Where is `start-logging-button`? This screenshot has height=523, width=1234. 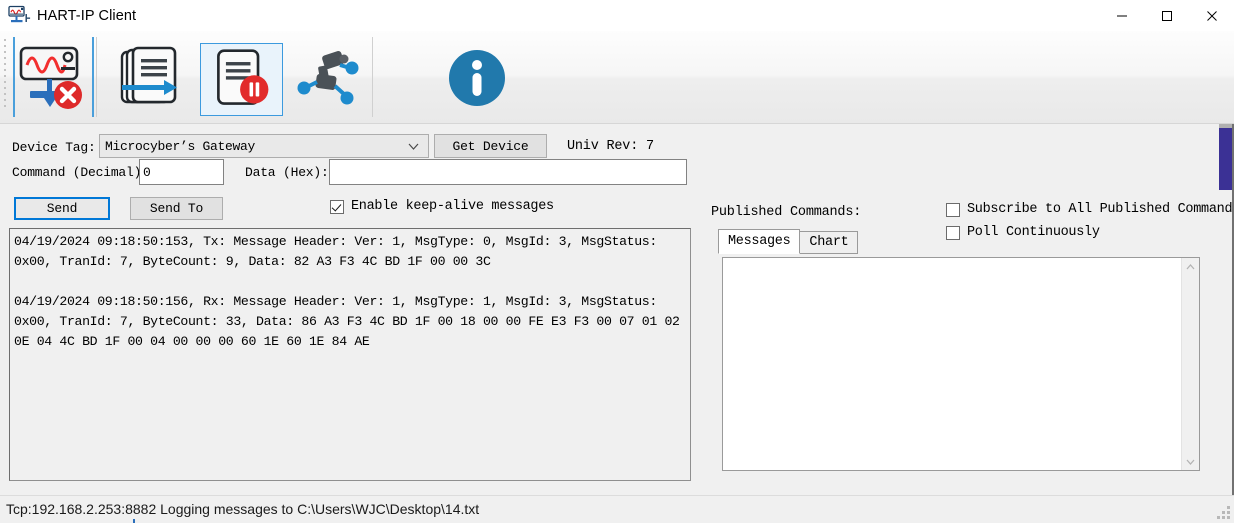 start-logging-button is located at coordinates (150, 77).